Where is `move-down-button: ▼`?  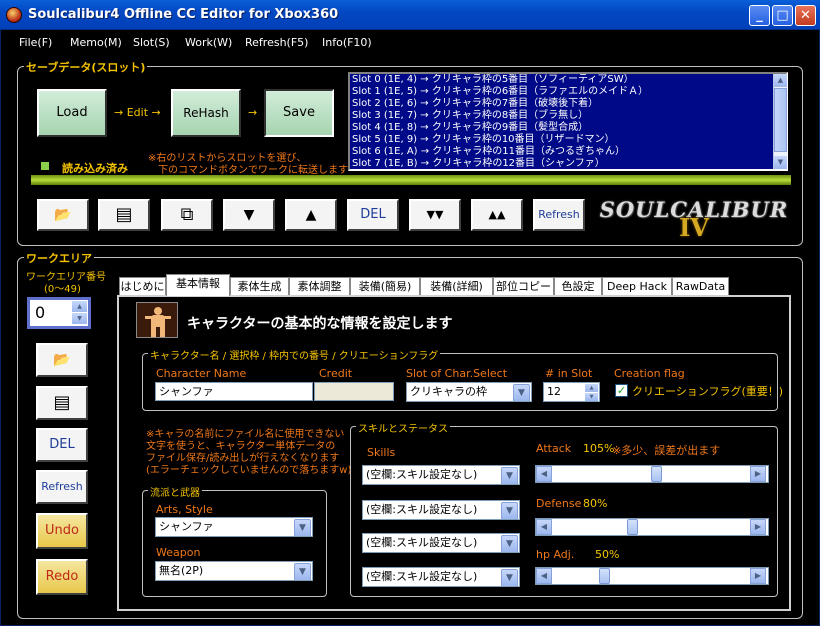
move-down-button: ▼ is located at coordinates (249, 215).